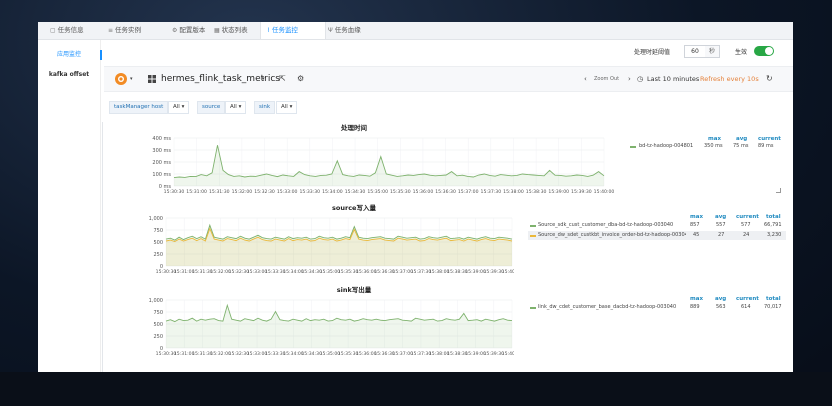 This screenshot has height=406, width=832. I want to click on tab-task-monitor: ⌇ 任务监控, so click(293, 30).